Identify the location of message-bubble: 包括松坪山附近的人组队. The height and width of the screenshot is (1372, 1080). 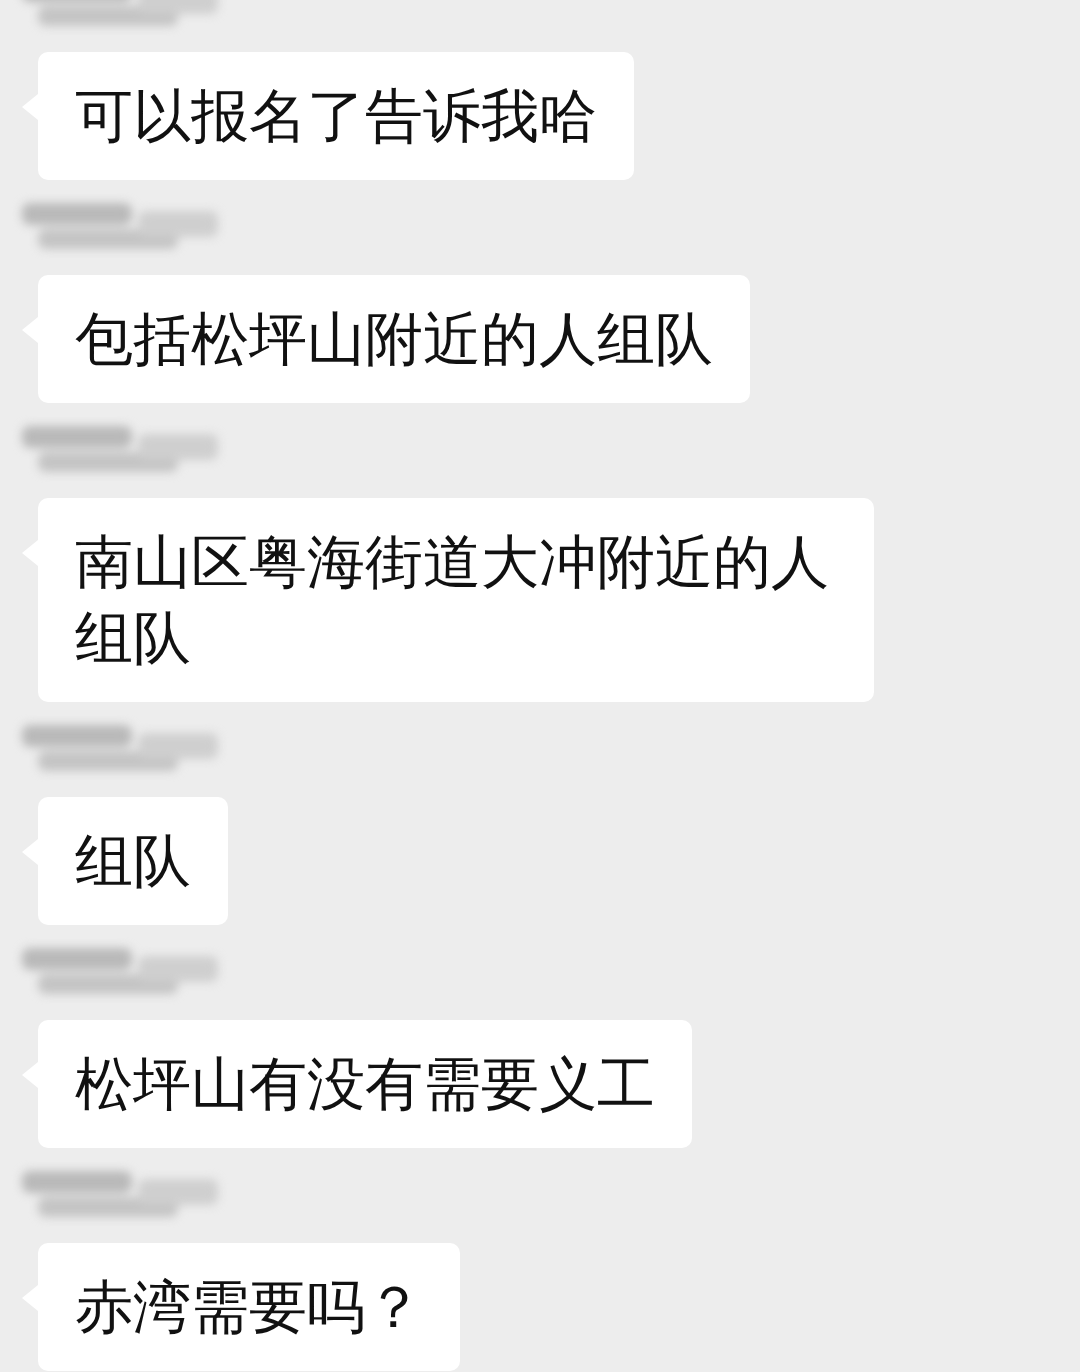
(394, 339).